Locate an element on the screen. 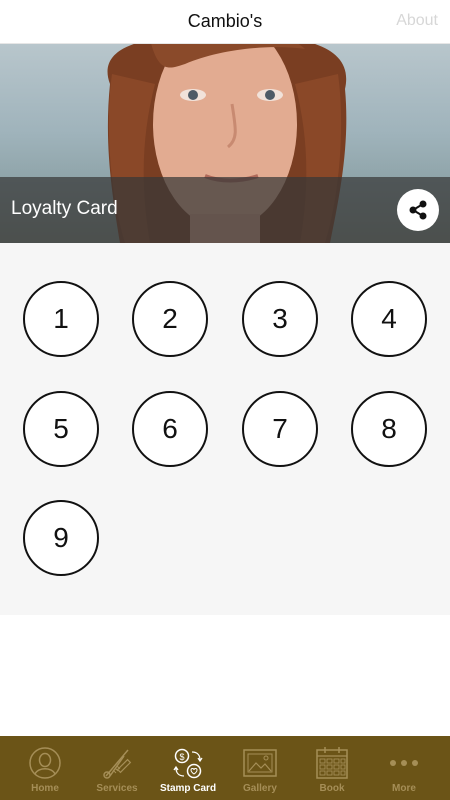 The width and height of the screenshot is (450, 800). share-button is located at coordinates (418, 210).